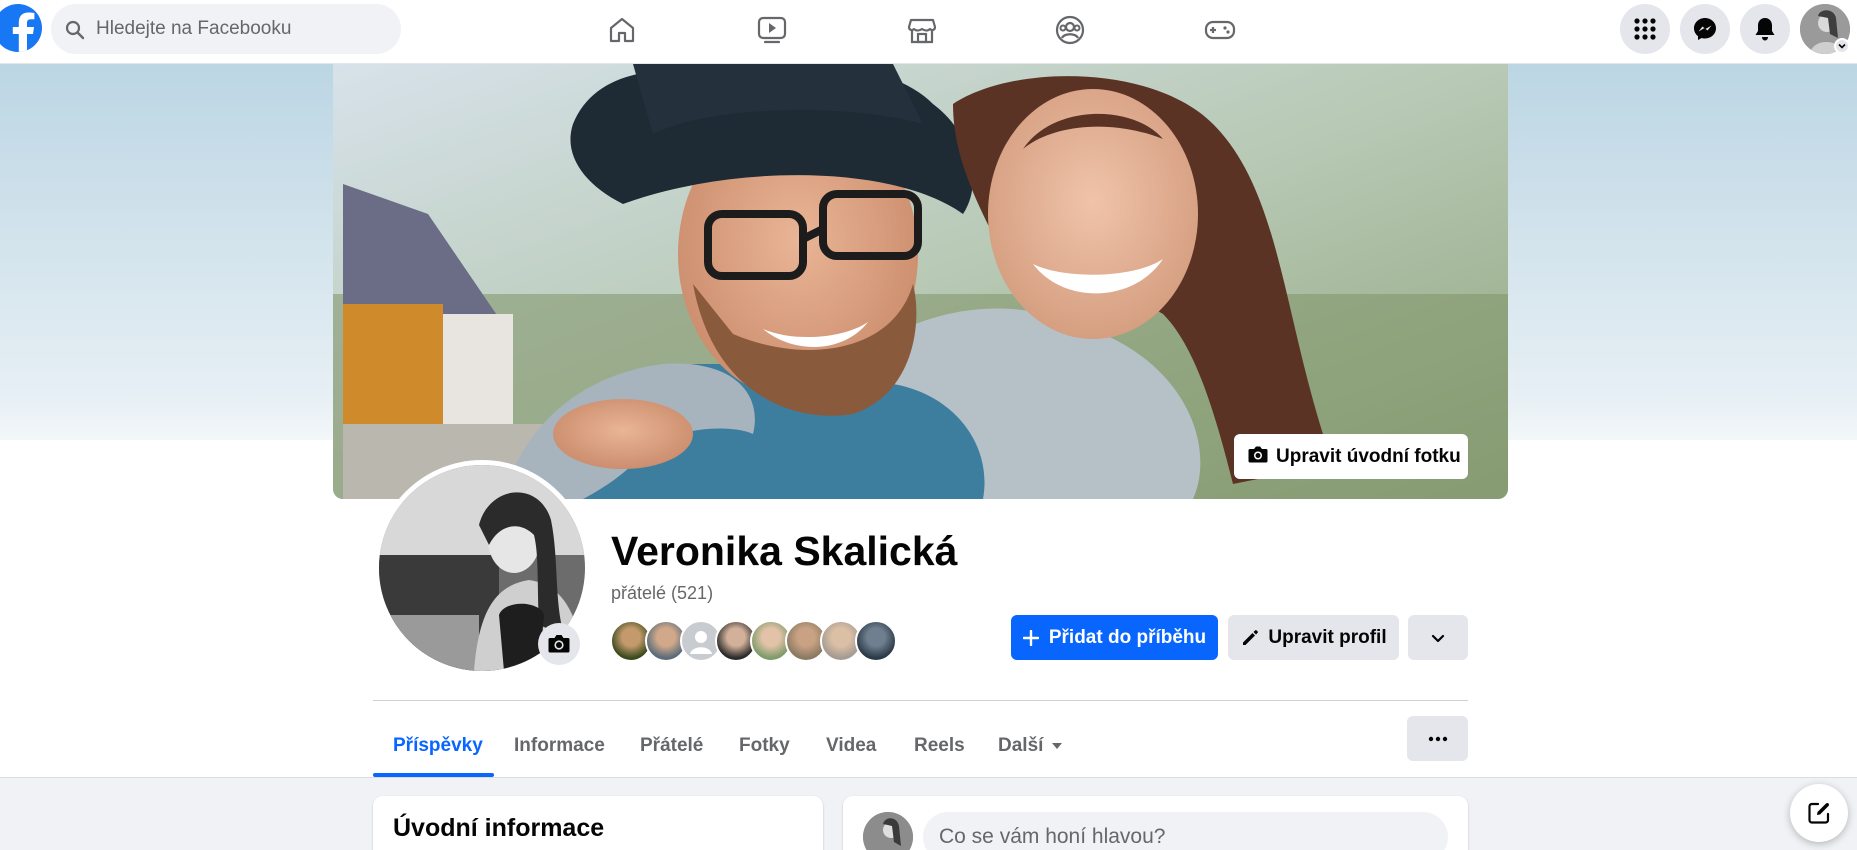  Describe the element at coordinates (1070, 30) in the screenshot. I see `groups-icon` at that location.